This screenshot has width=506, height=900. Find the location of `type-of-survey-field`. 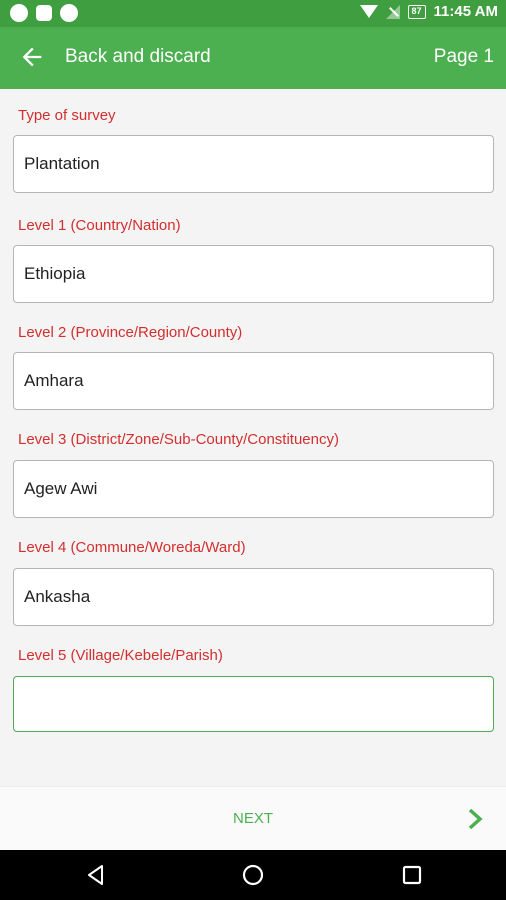

type-of-survey-field is located at coordinates (253, 164).